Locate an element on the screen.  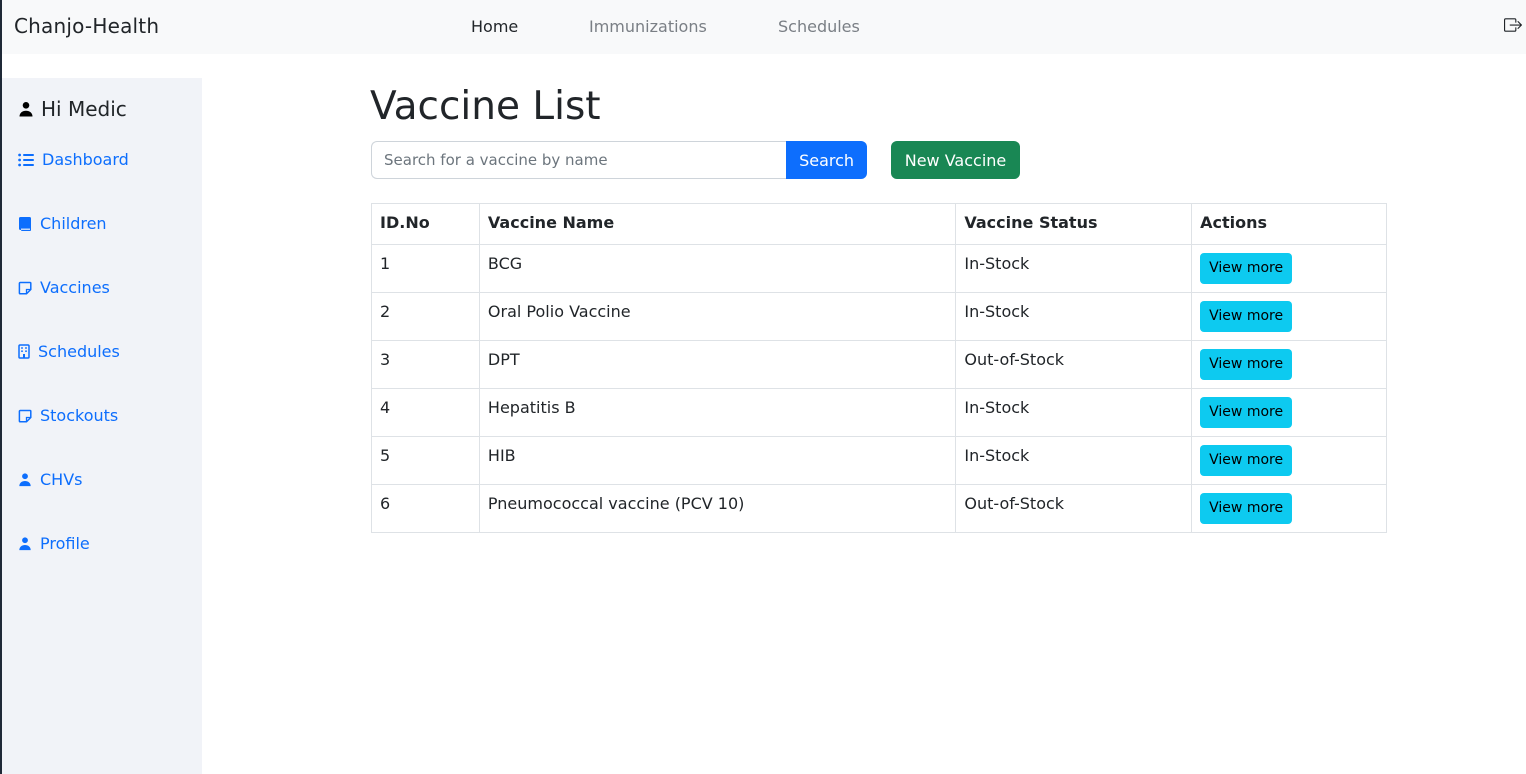
cell-id: 5 is located at coordinates (425, 460).